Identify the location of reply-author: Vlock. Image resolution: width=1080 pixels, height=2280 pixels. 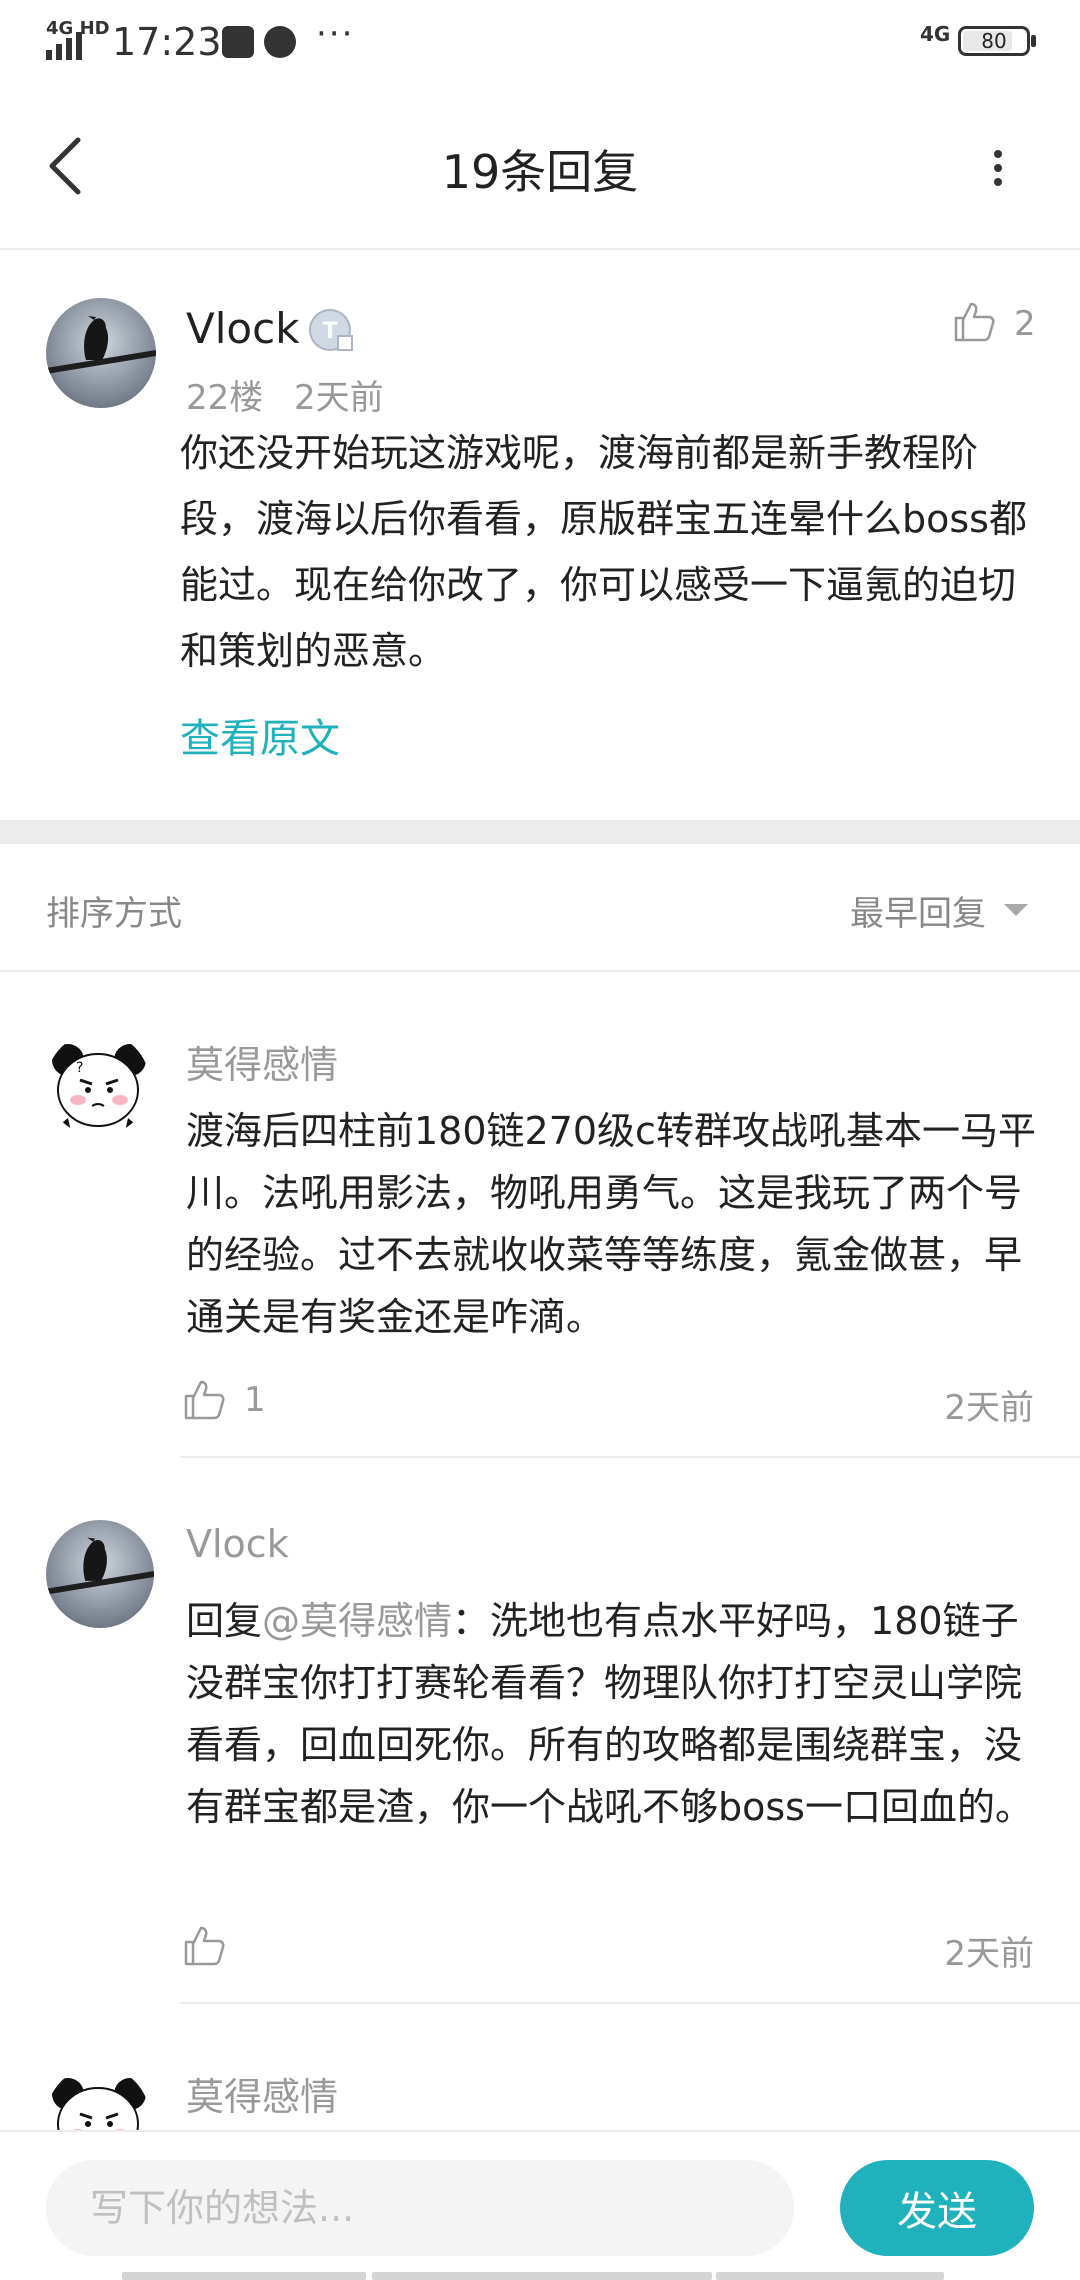
(237, 1544).